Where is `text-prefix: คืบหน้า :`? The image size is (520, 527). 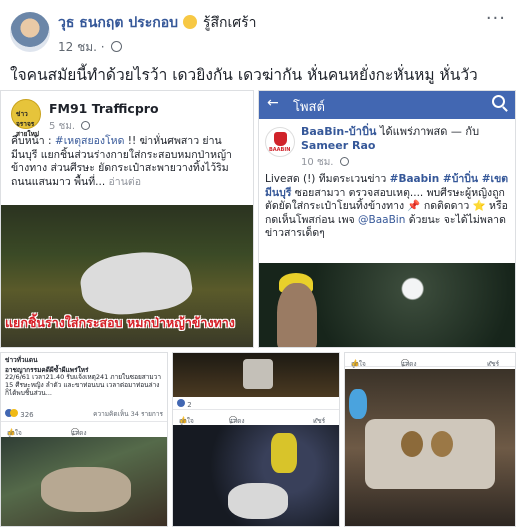
text-prefix: คืบหน้า : is located at coordinates (33, 141).